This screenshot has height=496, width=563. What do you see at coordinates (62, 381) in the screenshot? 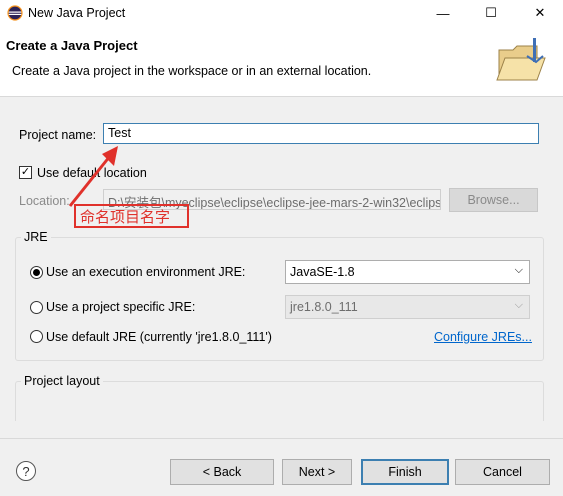
I see `project-layout-group-title: Project layout` at bounding box center [62, 381].